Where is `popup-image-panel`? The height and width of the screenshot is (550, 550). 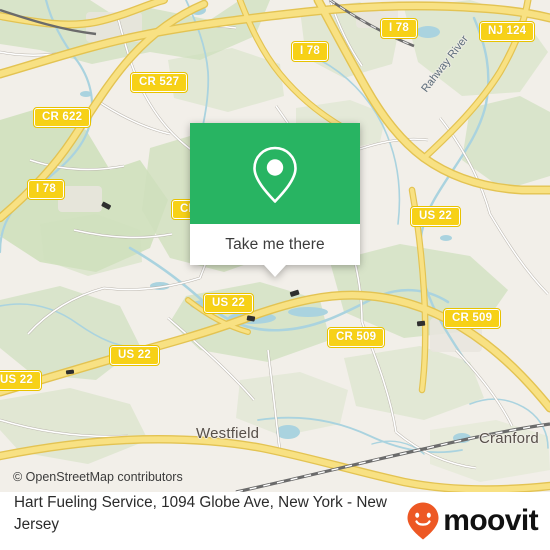
popup-image-panel is located at coordinates (275, 173).